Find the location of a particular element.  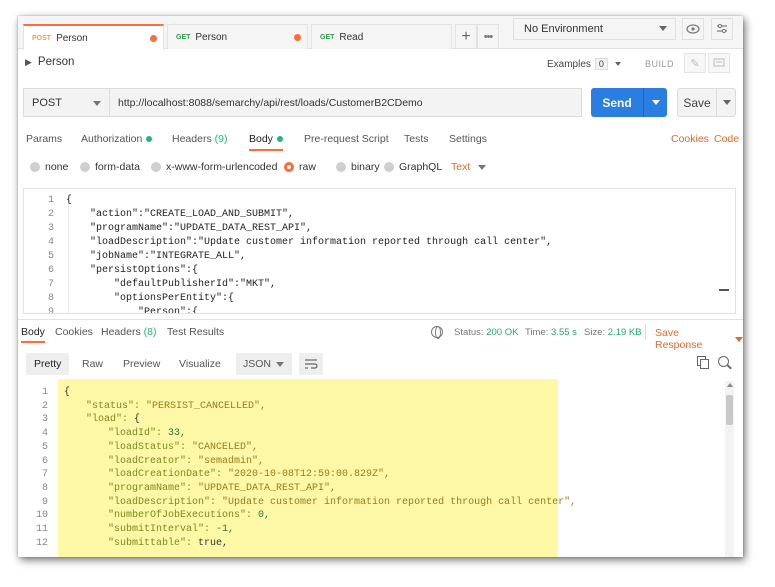

response-time: Time: 3.55 s is located at coordinates (551, 332).